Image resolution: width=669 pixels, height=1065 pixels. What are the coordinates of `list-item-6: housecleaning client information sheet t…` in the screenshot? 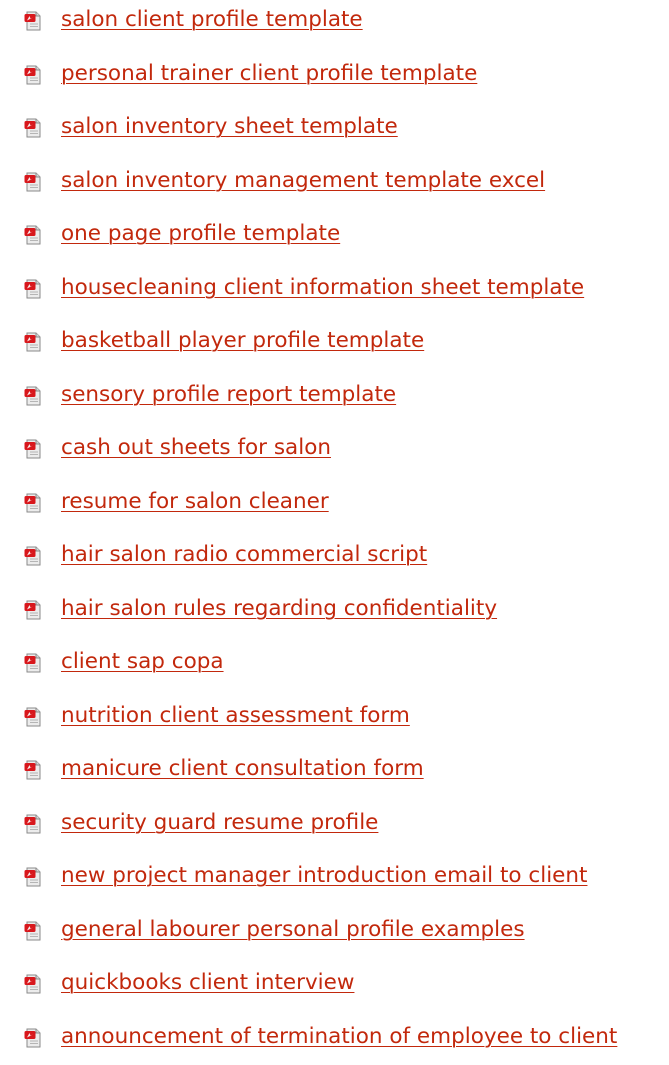 It's located at (334, 290).